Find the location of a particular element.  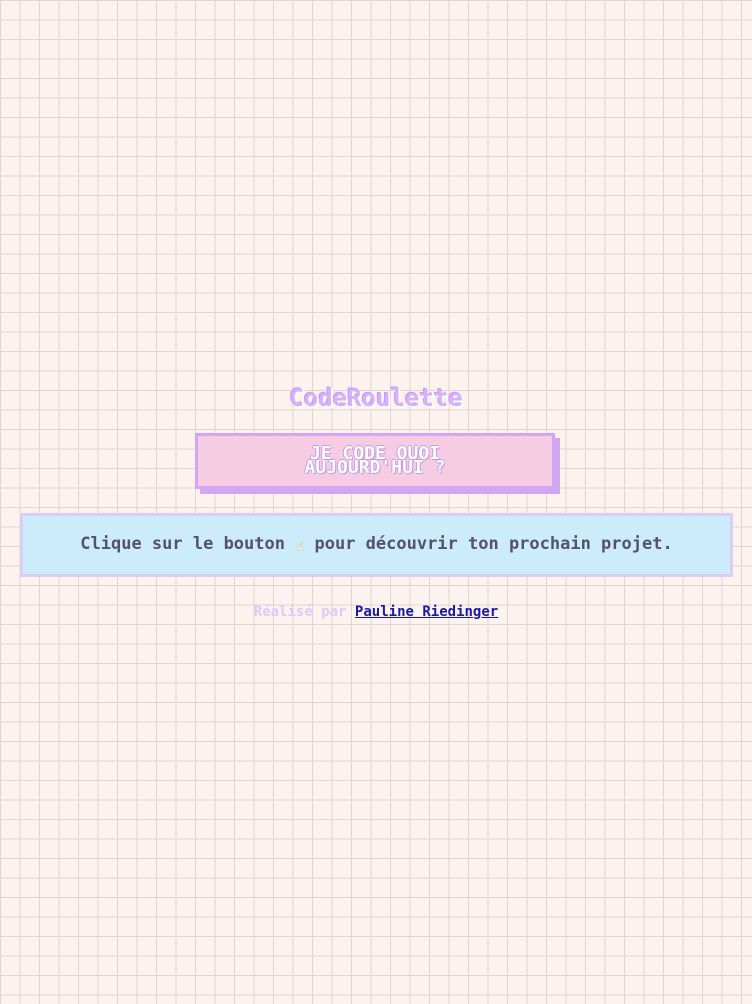

credit-prefix: Réalisé par is located at coordinates (304, 612).